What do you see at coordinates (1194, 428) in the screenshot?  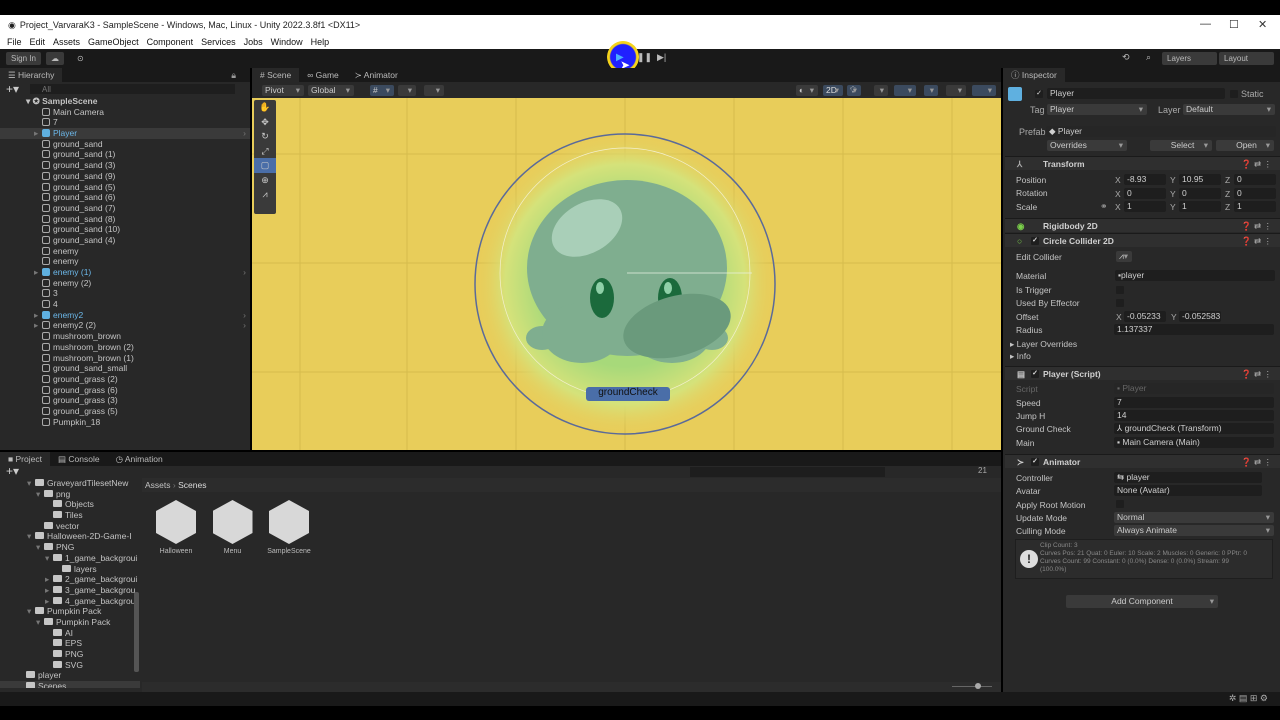 I see `ground-check-field: ⅄ groundCheck (Transform)` at bounding box center [1194, 428].